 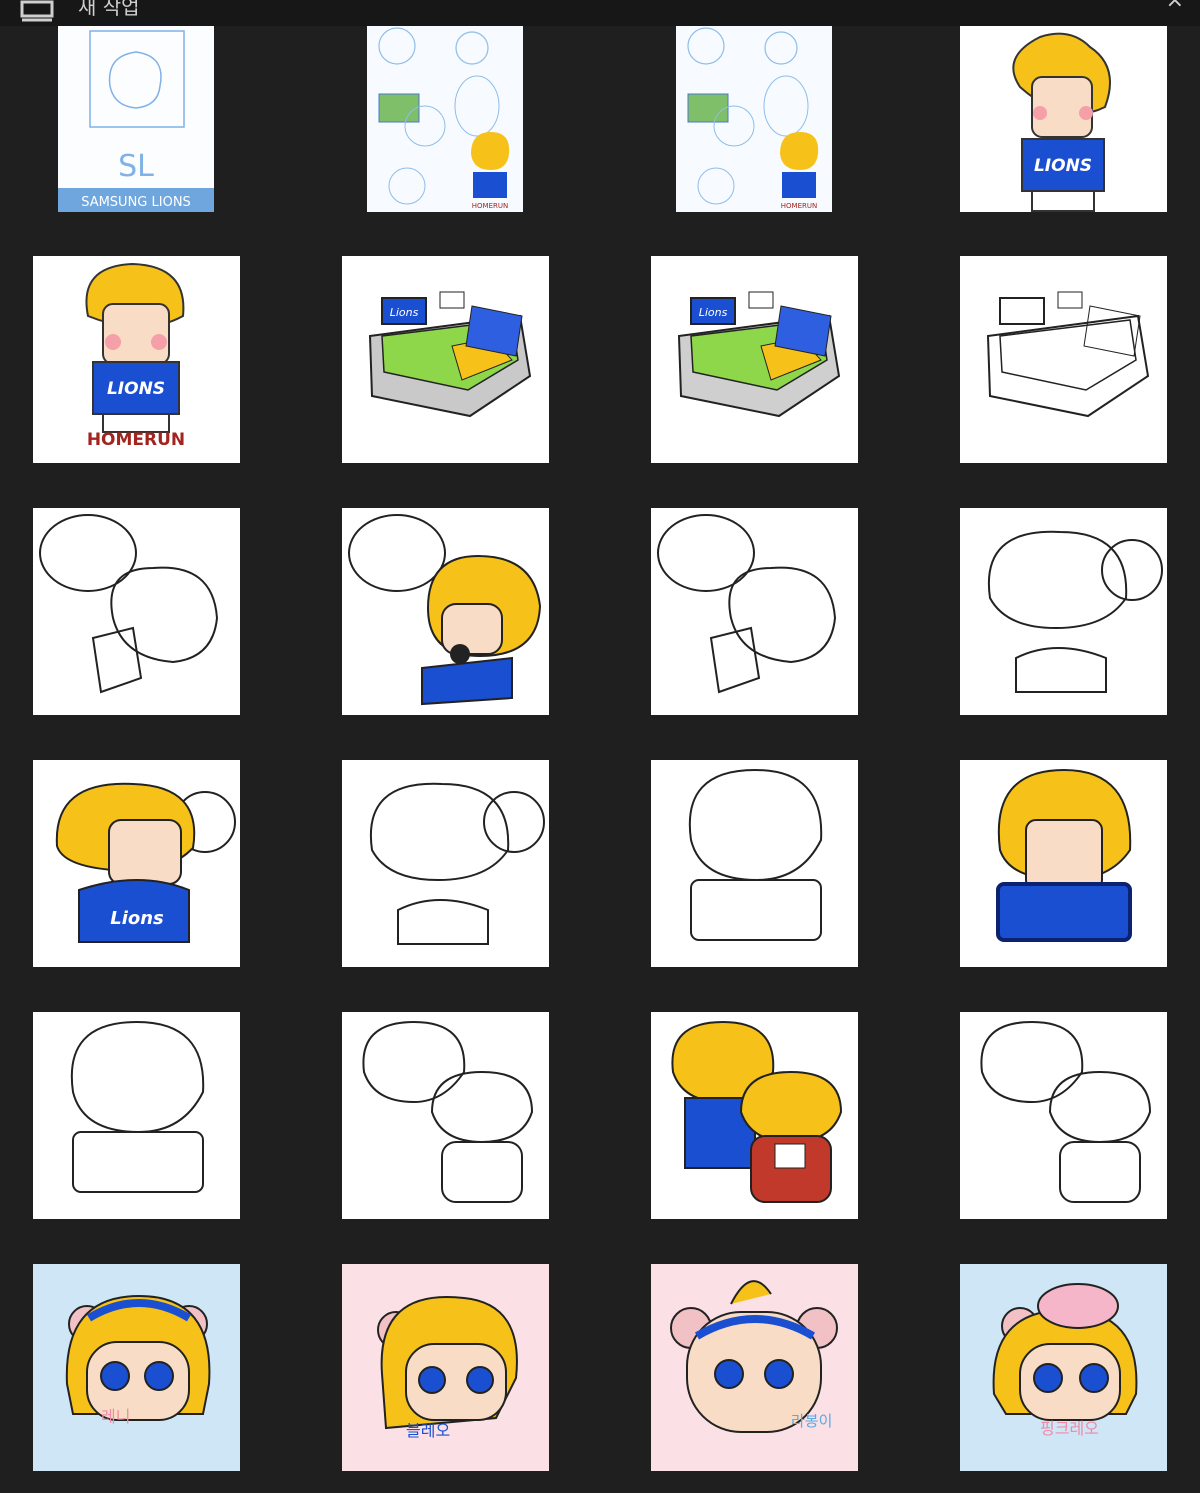 I want to click on sketch-mark-text: SL, so click(x=136, y=166).